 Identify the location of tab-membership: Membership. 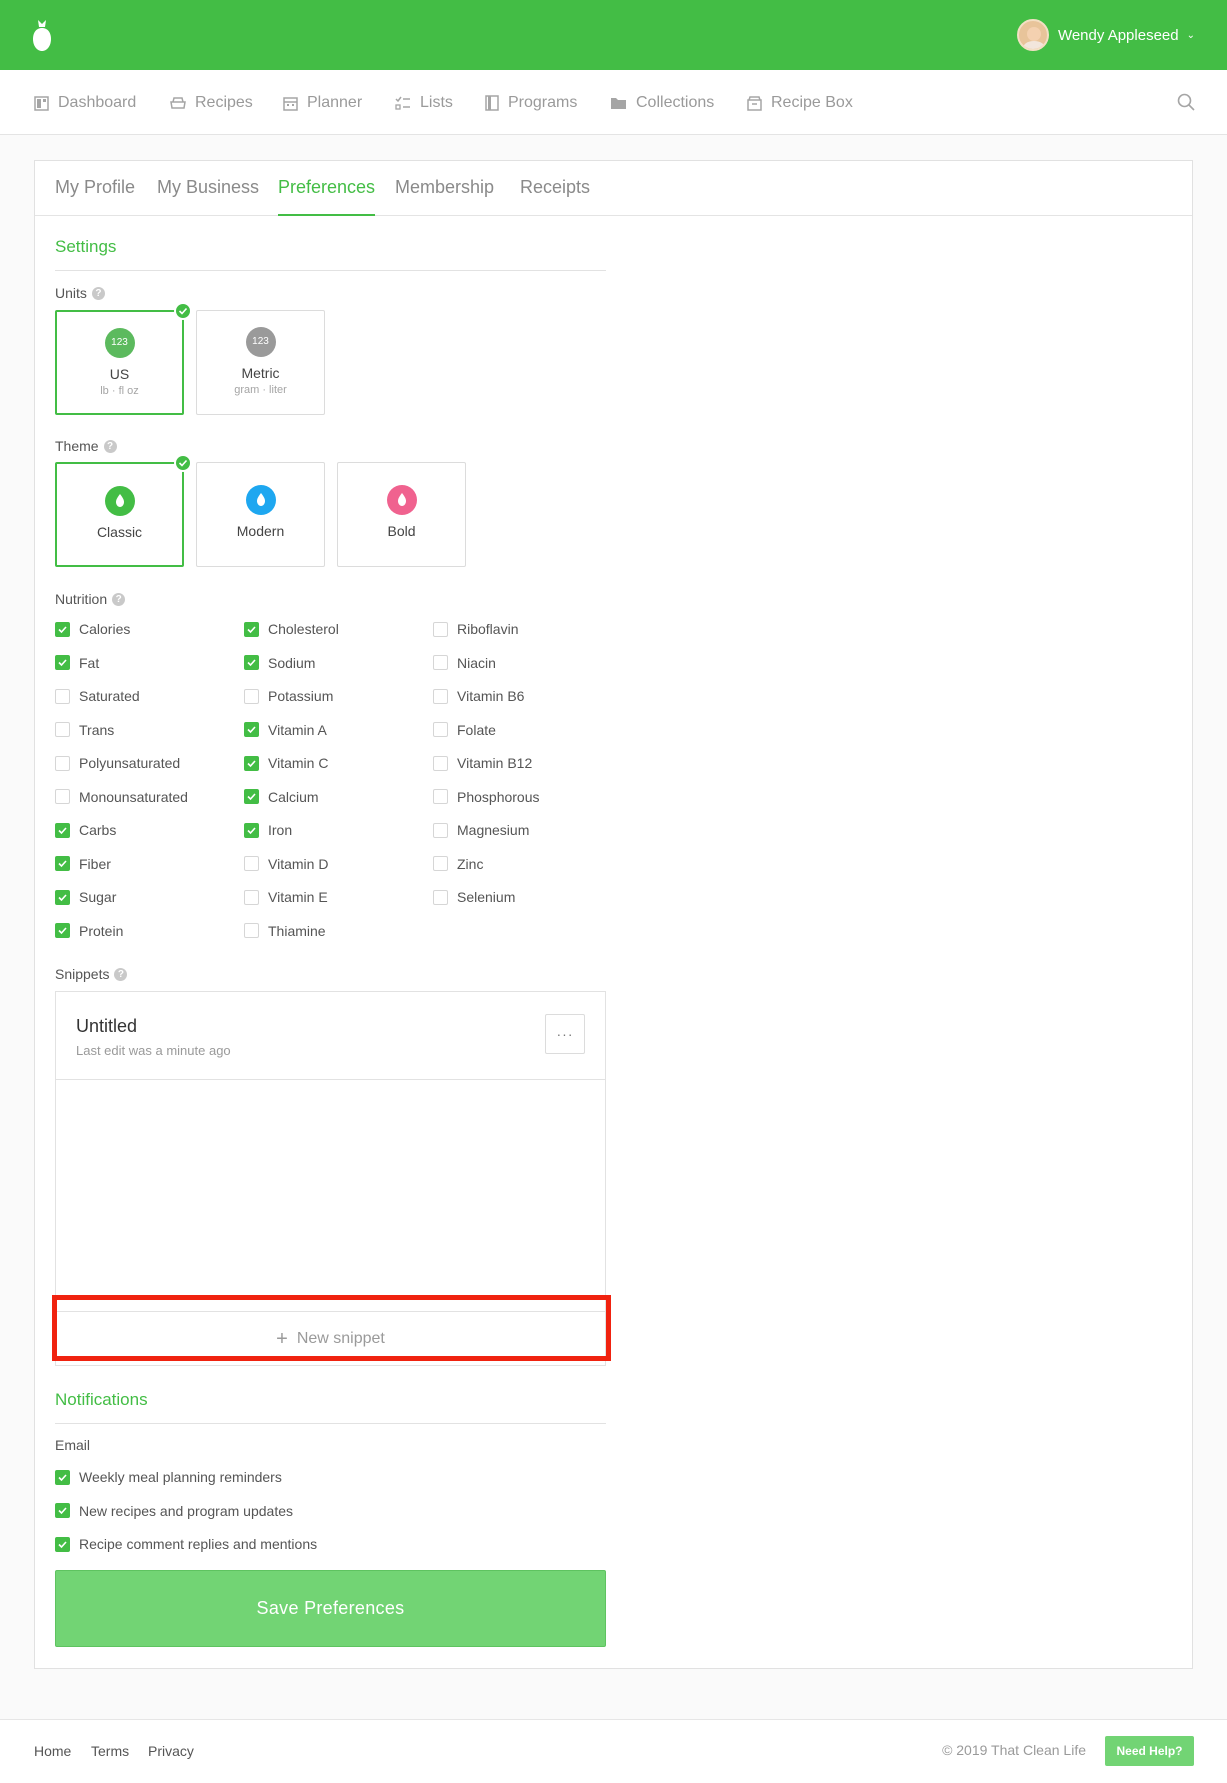
(444, 187).